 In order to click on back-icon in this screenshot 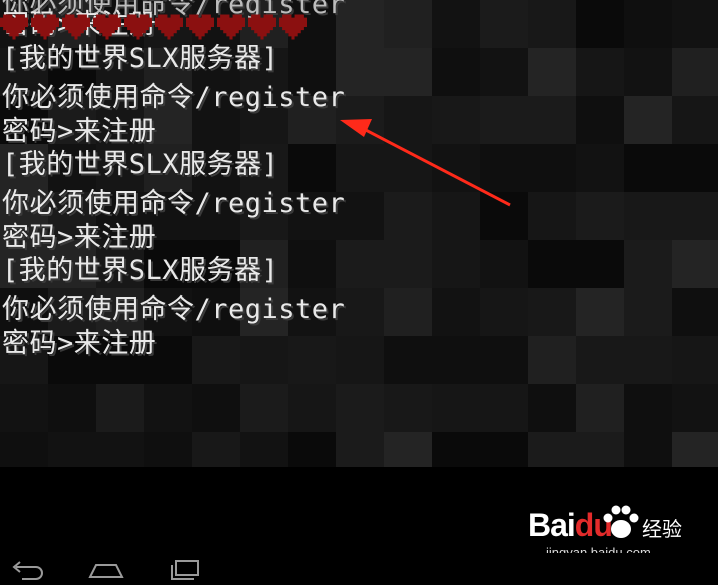, I will do `click(28, 569)`.